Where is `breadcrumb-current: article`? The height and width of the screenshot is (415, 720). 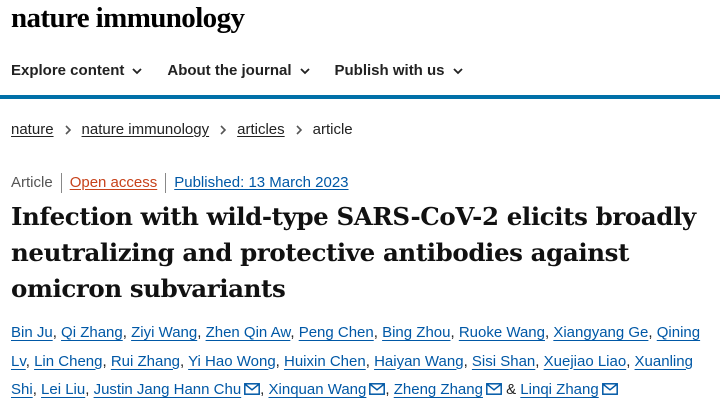
breadcrumb-current: article is located at coordinates (332, 129).